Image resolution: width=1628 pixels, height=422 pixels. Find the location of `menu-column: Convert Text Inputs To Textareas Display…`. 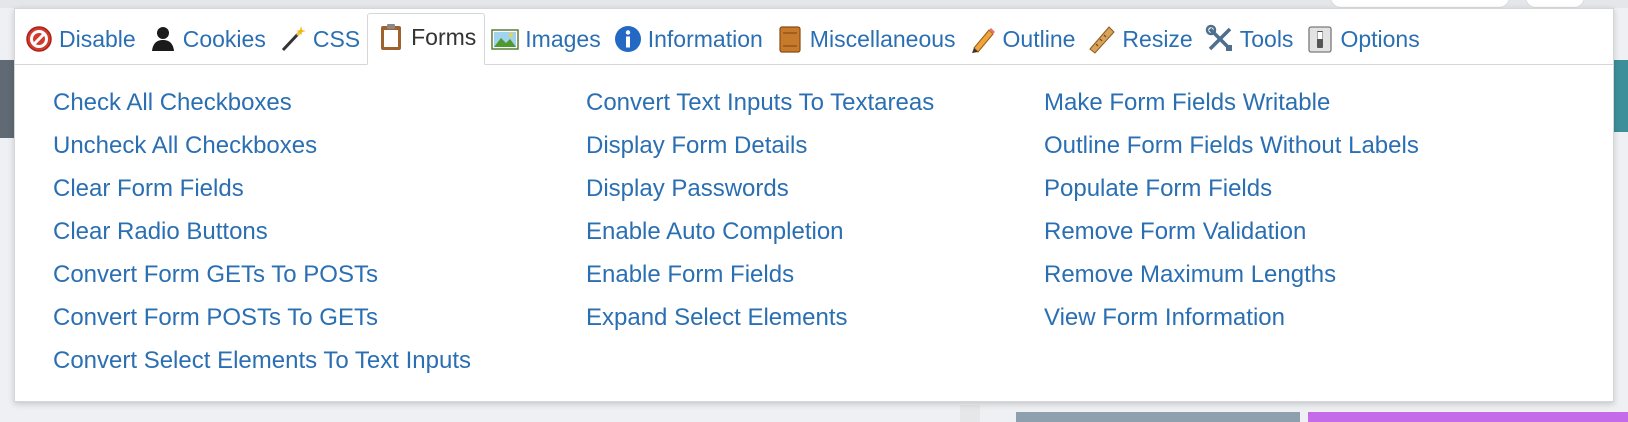

menu-column: Convert Text Inputs To Textareas Display… is located at coordinates (760, 218).